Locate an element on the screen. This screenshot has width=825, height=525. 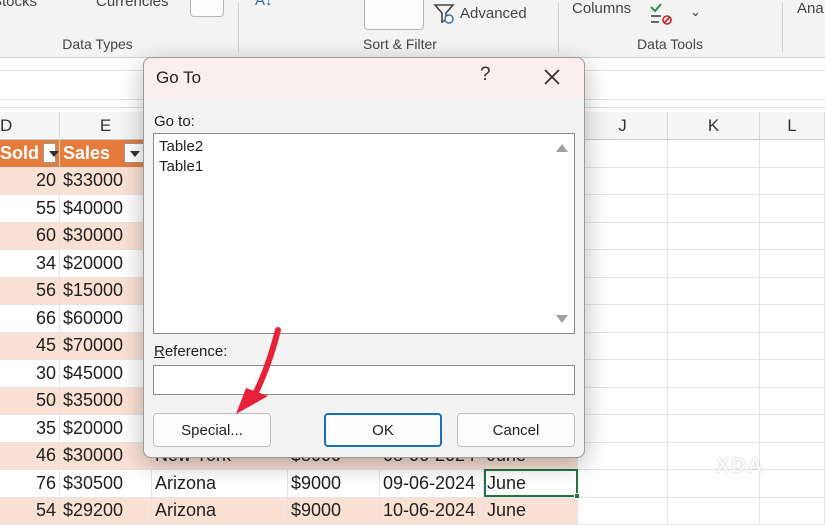
stocks-button: Stocks is located at coordinates (18, 5).